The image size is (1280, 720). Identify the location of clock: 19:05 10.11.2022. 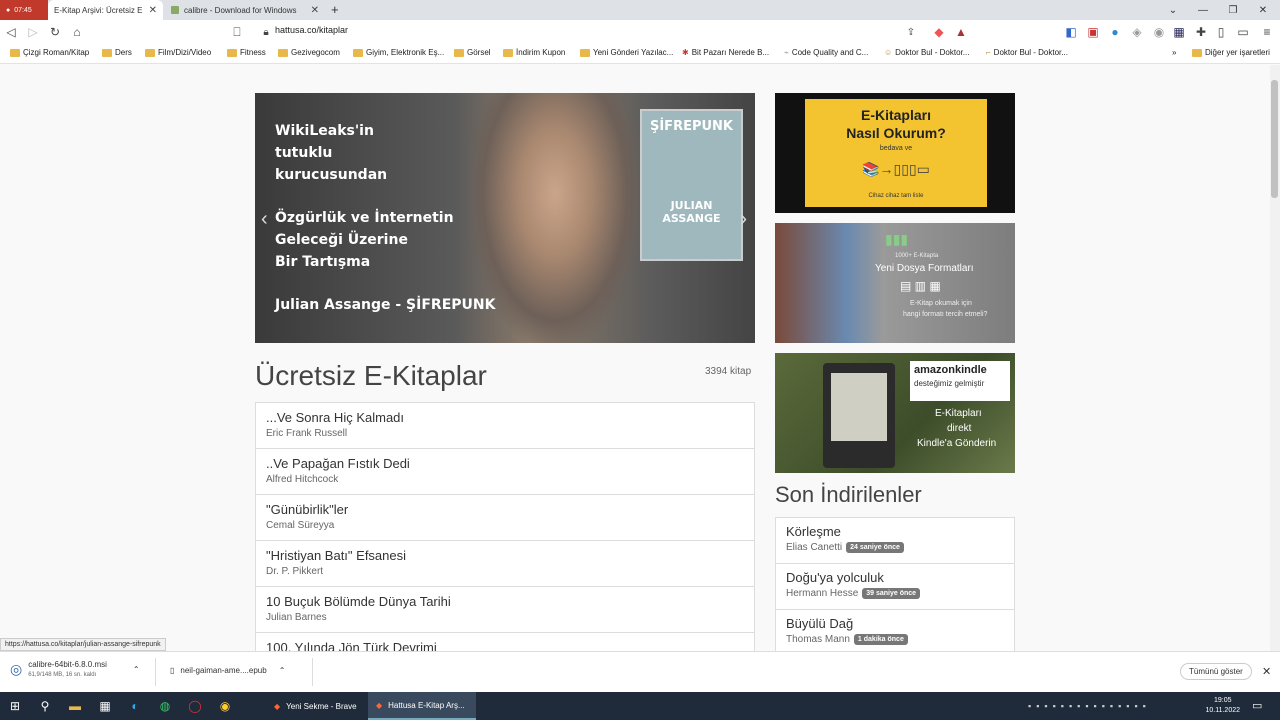
(1222, 706).